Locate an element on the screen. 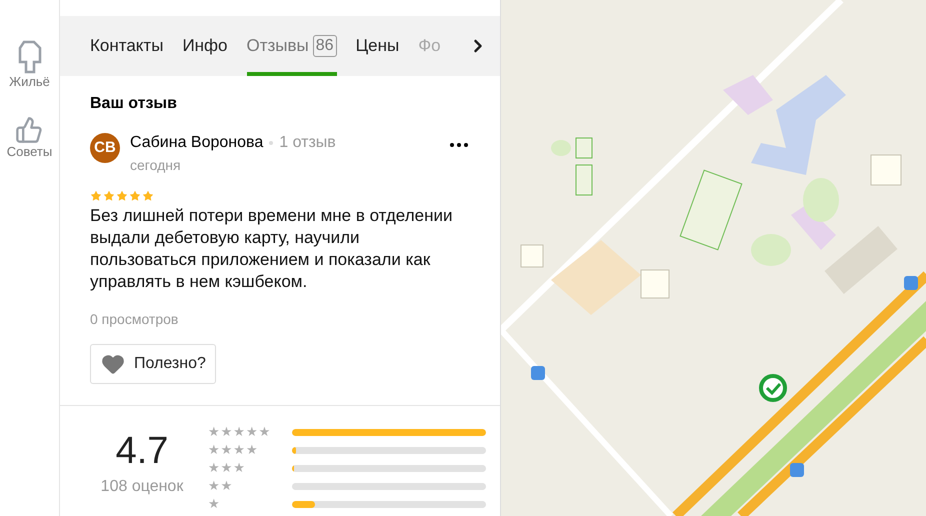  more-icon is located at coordinates (459, 145).